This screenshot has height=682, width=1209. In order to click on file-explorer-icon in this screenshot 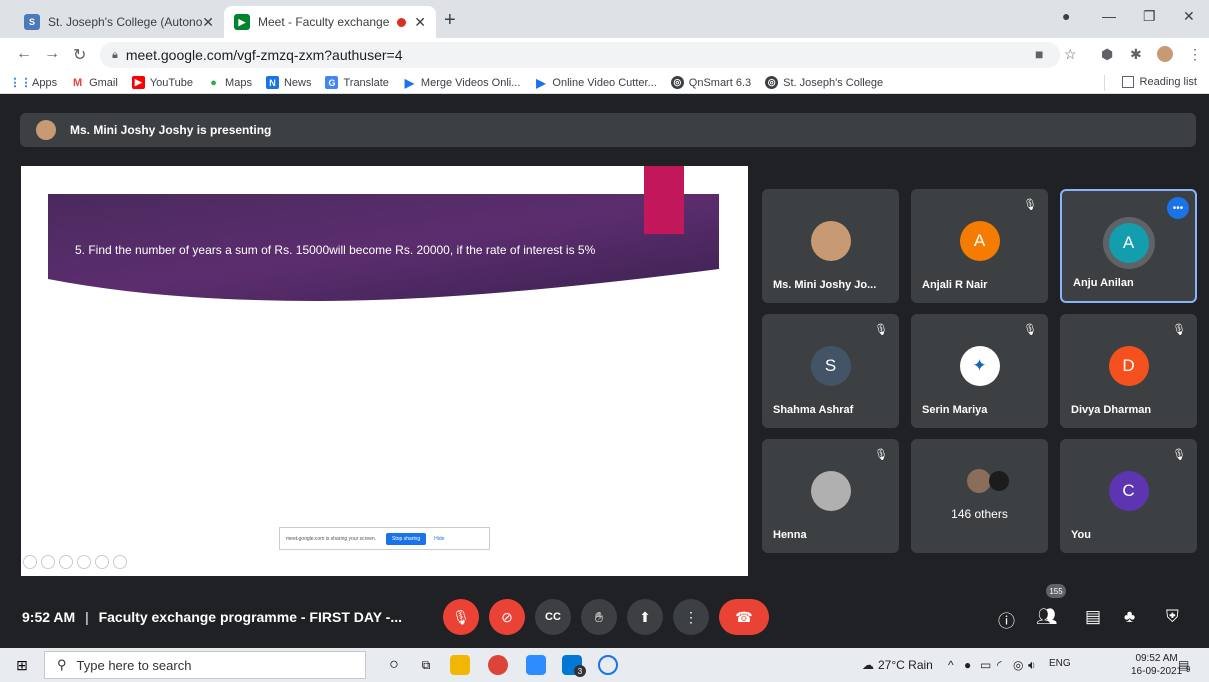, I will do `click(460, 665)`.